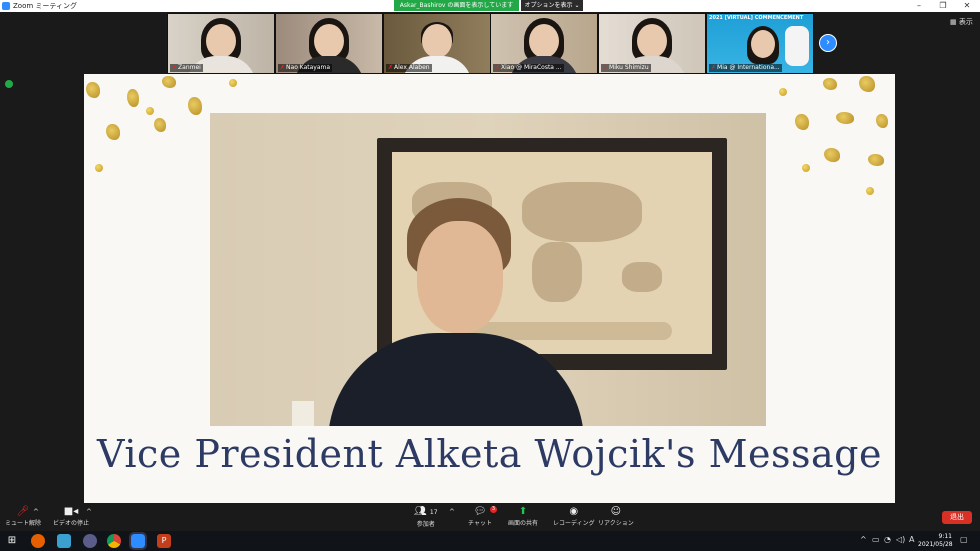 The image size is (980, 551). What do you see at coordinates (490, 541) in the screenshot?
I see `os-taskbar: ⊞ P ^ ▭ ◔ ◁) A 9:11 2021/05/28 ▢` at bounding box center [490, 541].